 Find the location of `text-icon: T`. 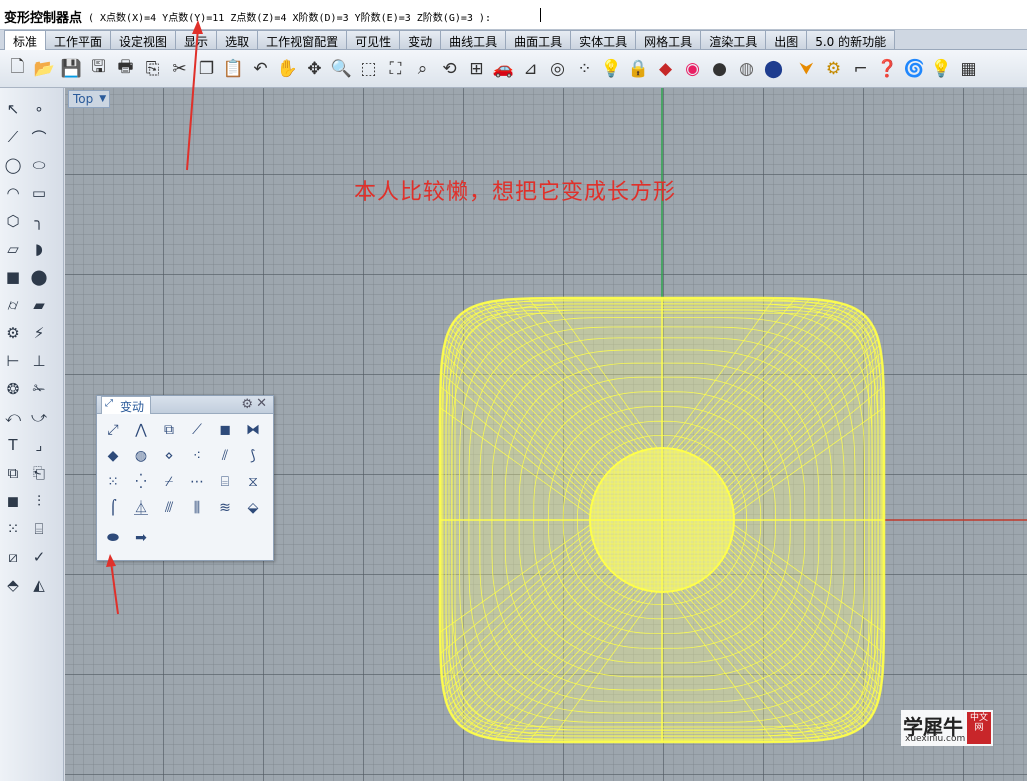

text-icon: T is located at coordinates (13, 445).